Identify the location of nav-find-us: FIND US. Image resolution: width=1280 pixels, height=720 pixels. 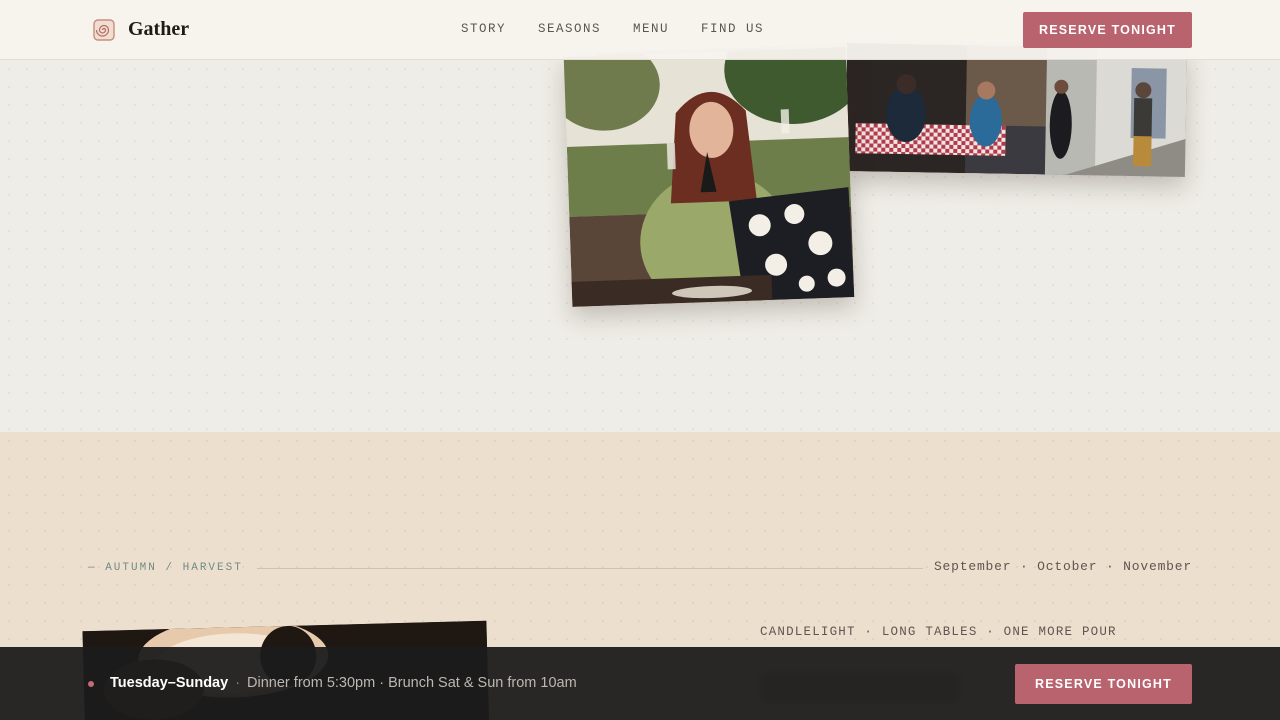
(732, 29).